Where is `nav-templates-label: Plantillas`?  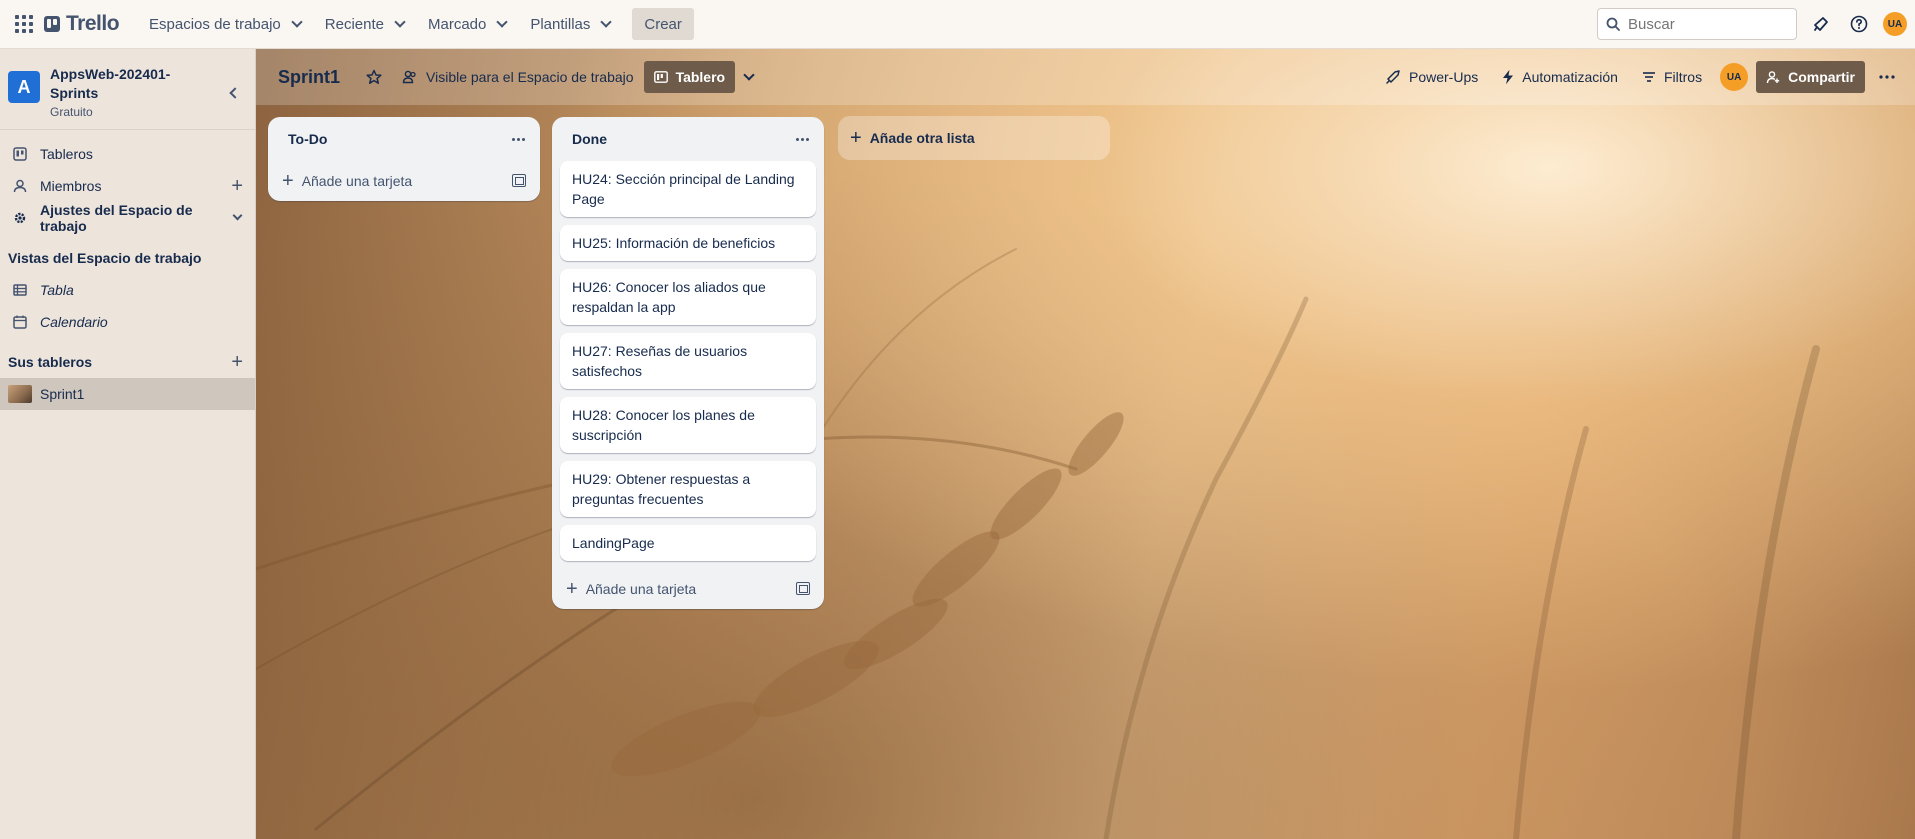
nav-templates-label: Plantillas is located at coordinates (560, 24).